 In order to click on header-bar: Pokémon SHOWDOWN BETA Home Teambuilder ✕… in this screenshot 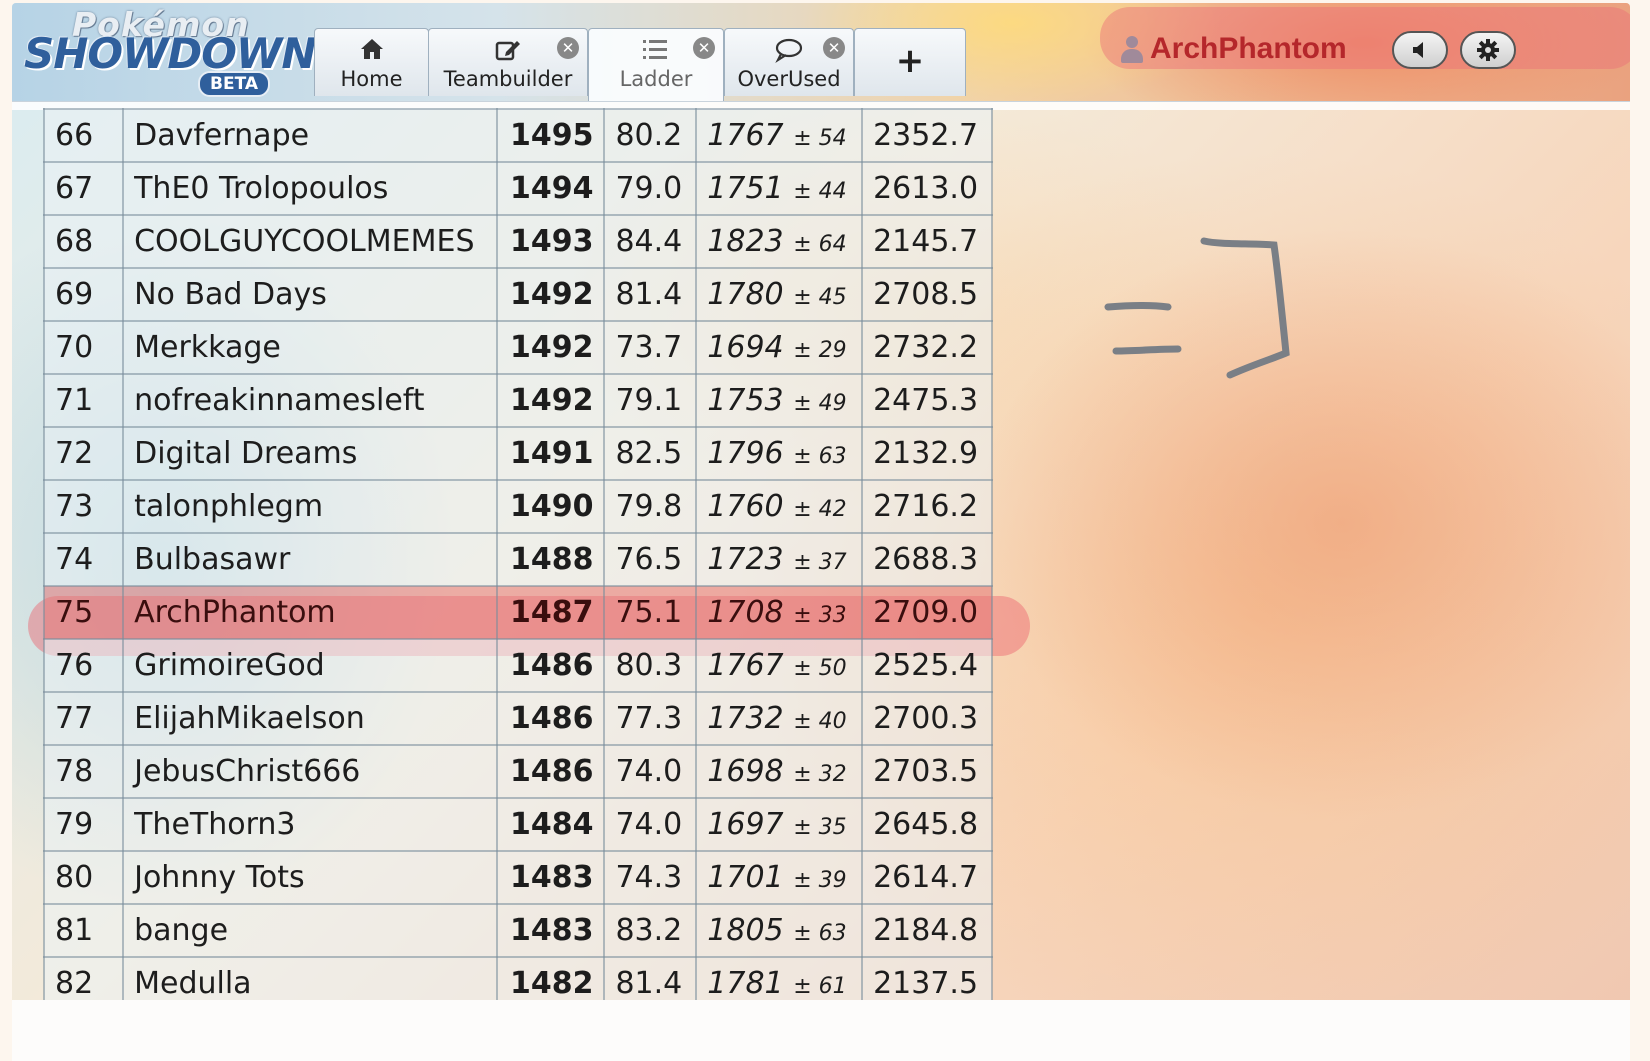, I will do `click(821, 52)`.